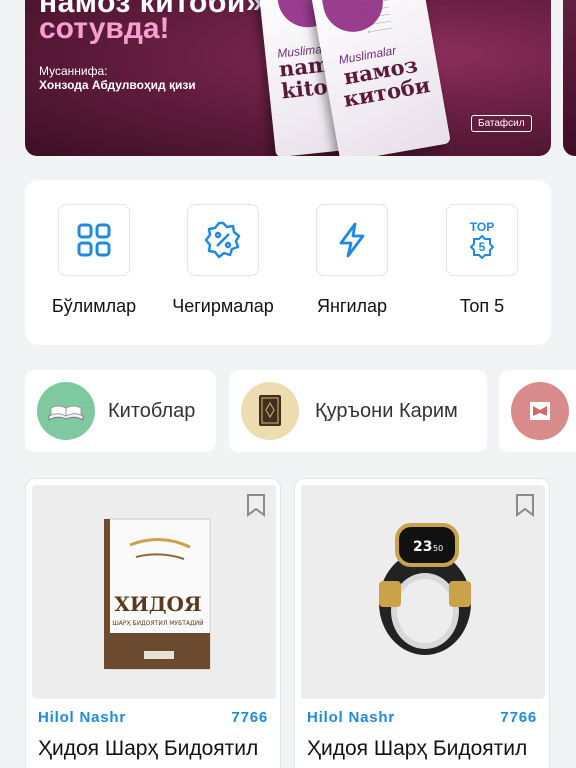  I want to click on ring-time-display: 23, so click(422, 547).